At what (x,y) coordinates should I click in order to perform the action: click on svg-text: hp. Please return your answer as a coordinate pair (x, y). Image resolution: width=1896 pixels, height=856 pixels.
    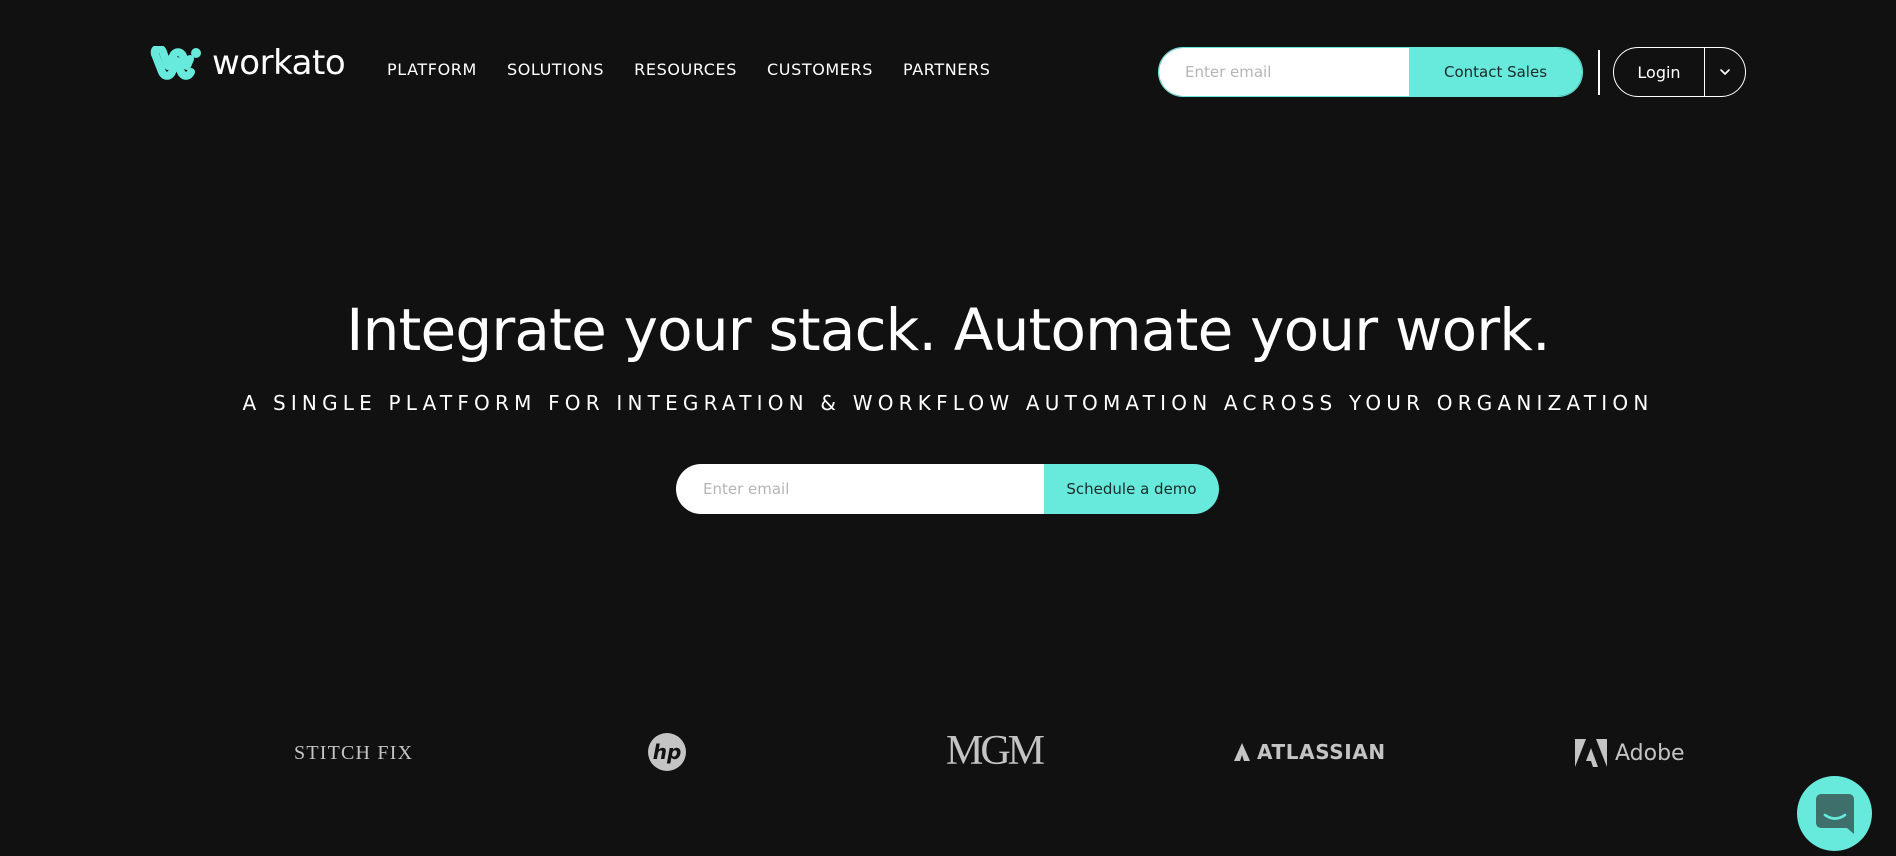
    Looking at the image, I should click on (667, 752).